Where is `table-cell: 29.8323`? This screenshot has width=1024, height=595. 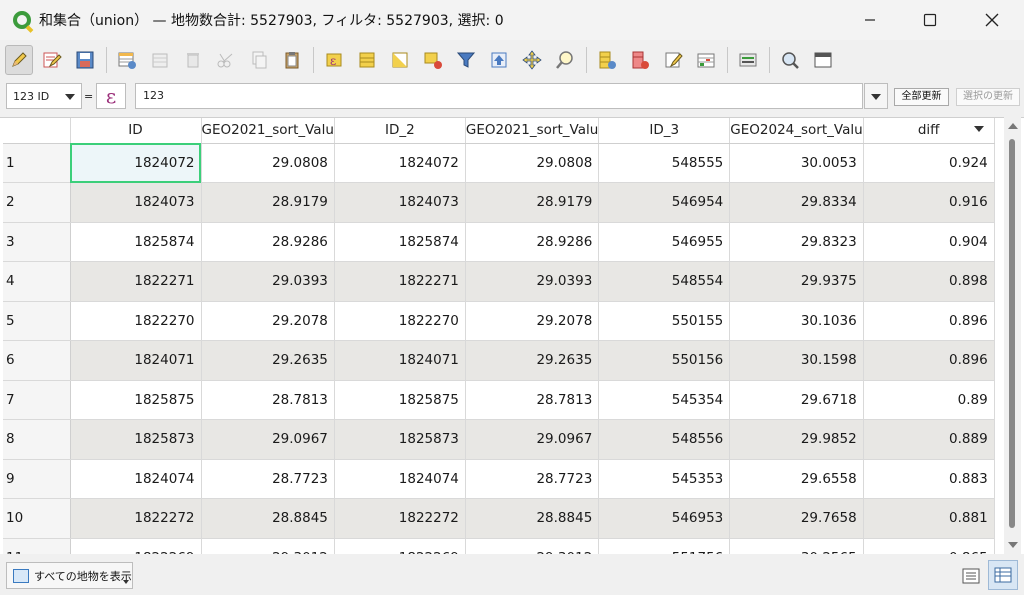 table-cell: 29.8323 is located at coordinates (796, 242).